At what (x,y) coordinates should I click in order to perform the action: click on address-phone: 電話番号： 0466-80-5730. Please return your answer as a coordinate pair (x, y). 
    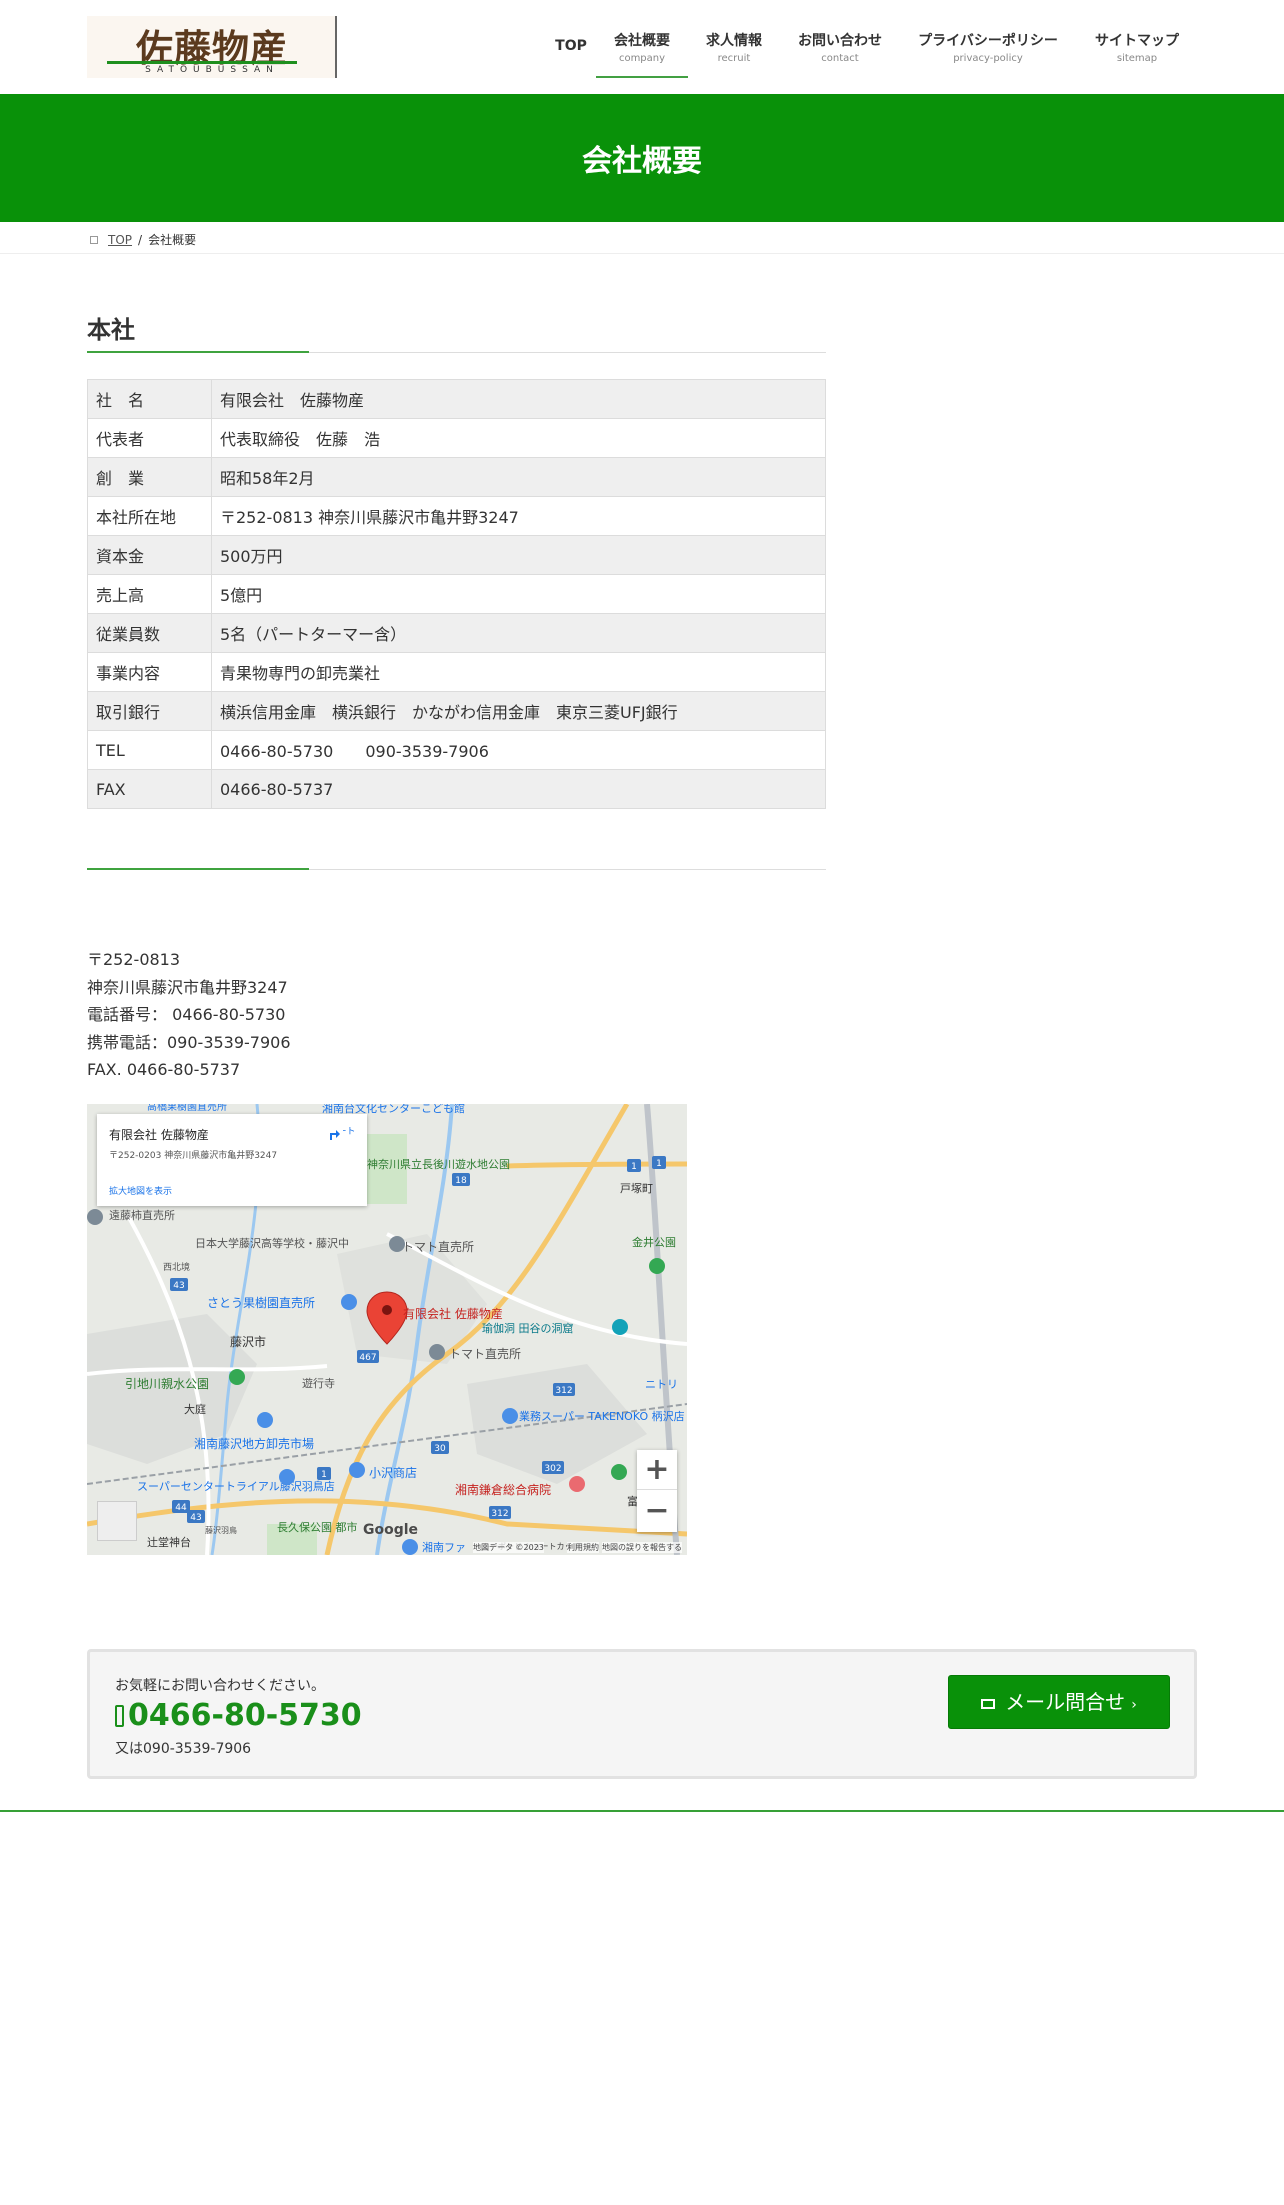
    Looking at the image, I should click on (186, 1014).